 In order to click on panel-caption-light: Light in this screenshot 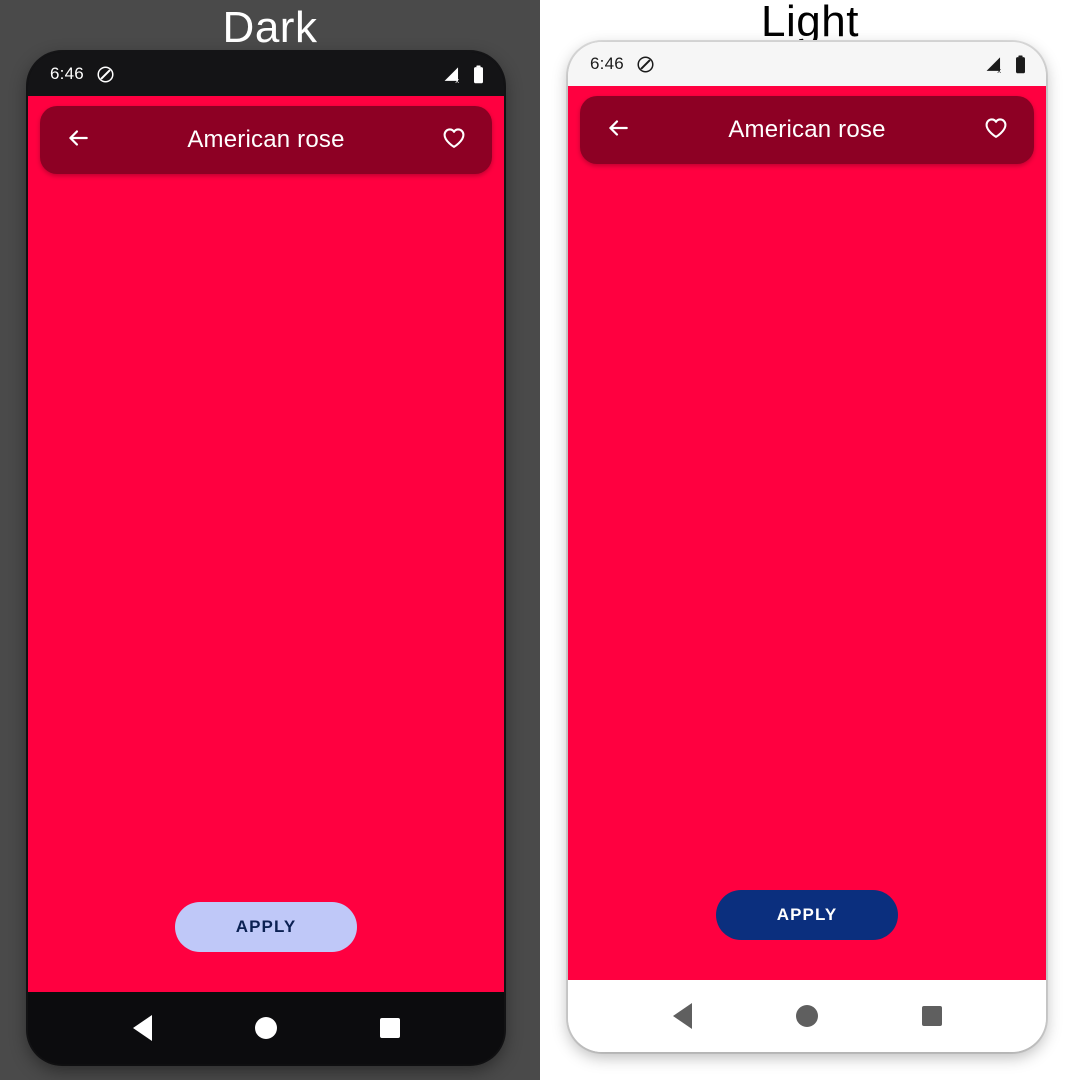, I will do `click(810, 23)`.